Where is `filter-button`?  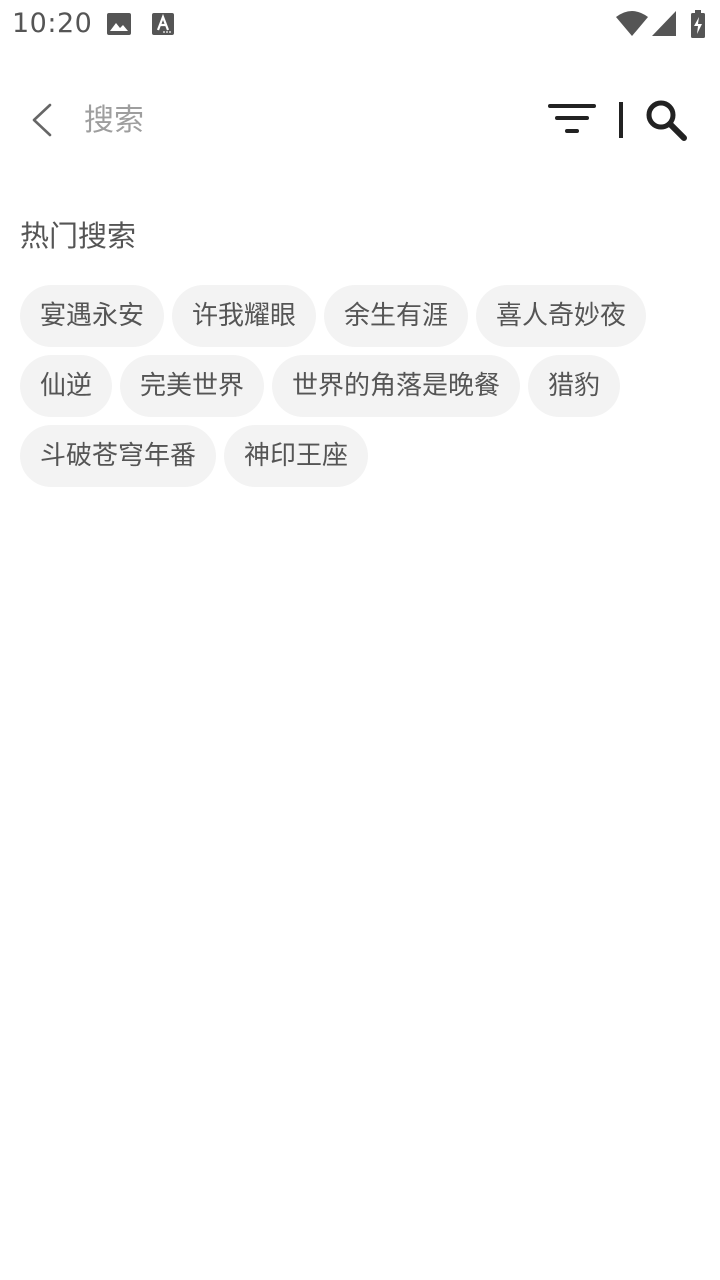 filter-button is located at coordinates (572, 120).